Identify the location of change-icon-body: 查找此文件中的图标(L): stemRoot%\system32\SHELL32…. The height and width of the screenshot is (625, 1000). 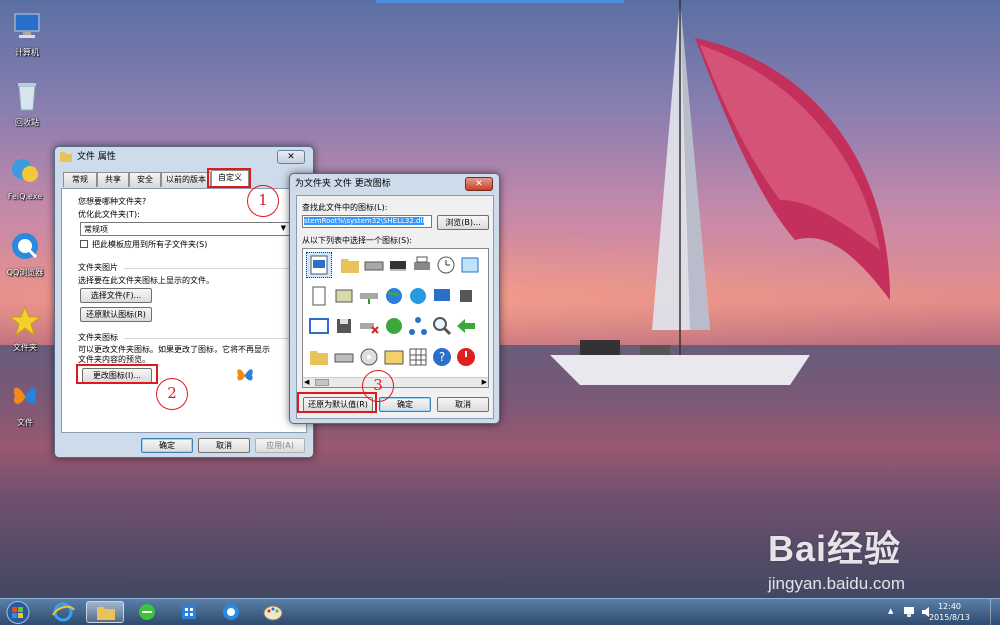
(395, 307).